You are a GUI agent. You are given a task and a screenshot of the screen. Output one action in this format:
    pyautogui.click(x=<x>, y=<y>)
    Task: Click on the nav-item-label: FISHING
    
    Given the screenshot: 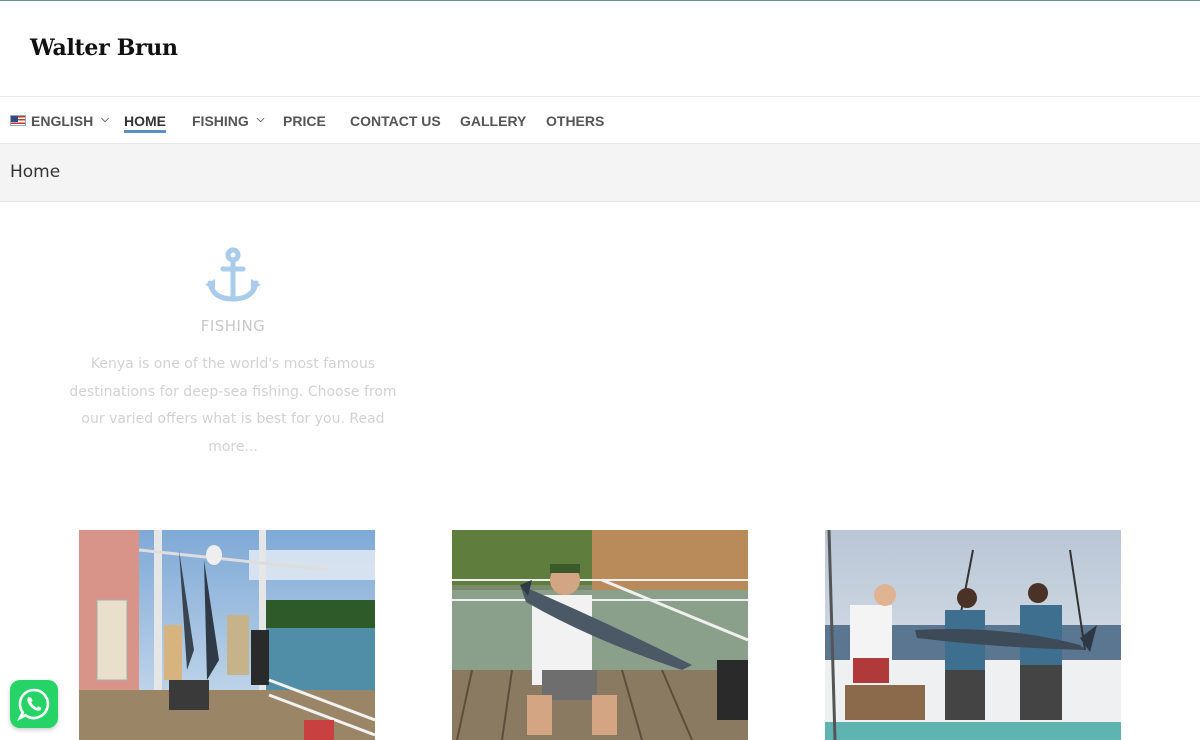 What is the action you would take?
    pyautogui.click(x=220, y=120)
    